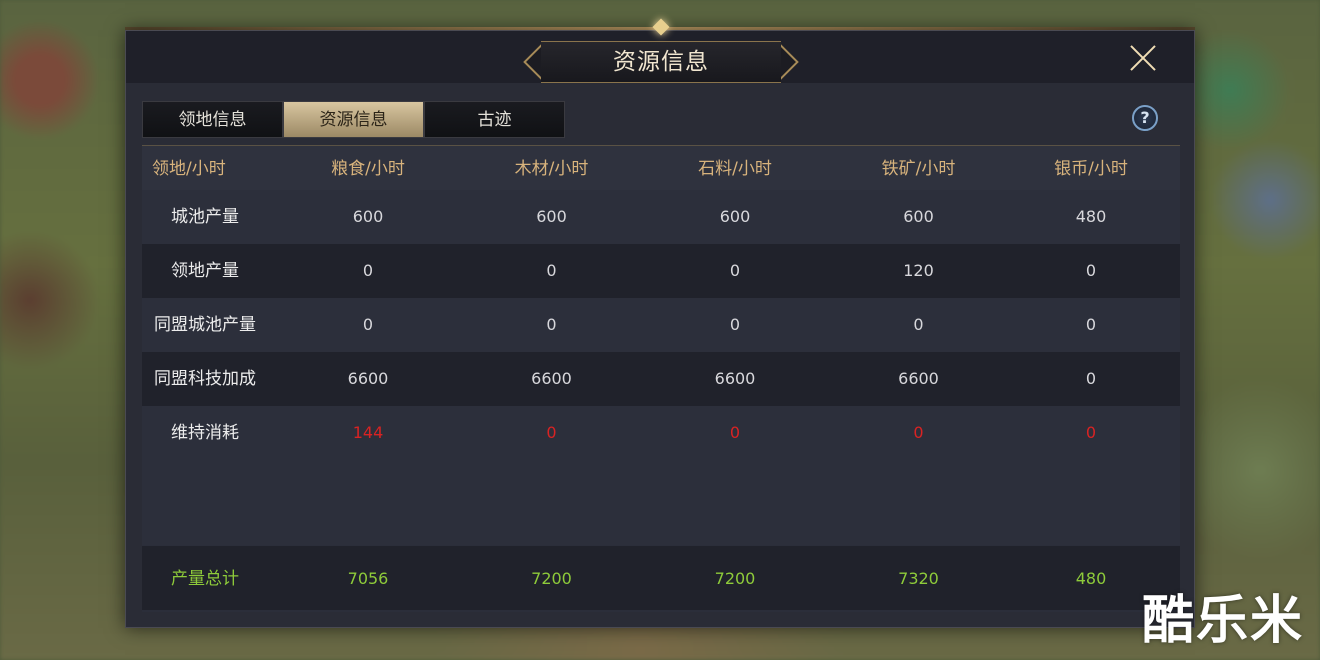 The height and width of the screenshot is (660, 1320). Describe the element at coordinates (205, 579) in the screenshot. I see `row-label: 产量总计` at that location.